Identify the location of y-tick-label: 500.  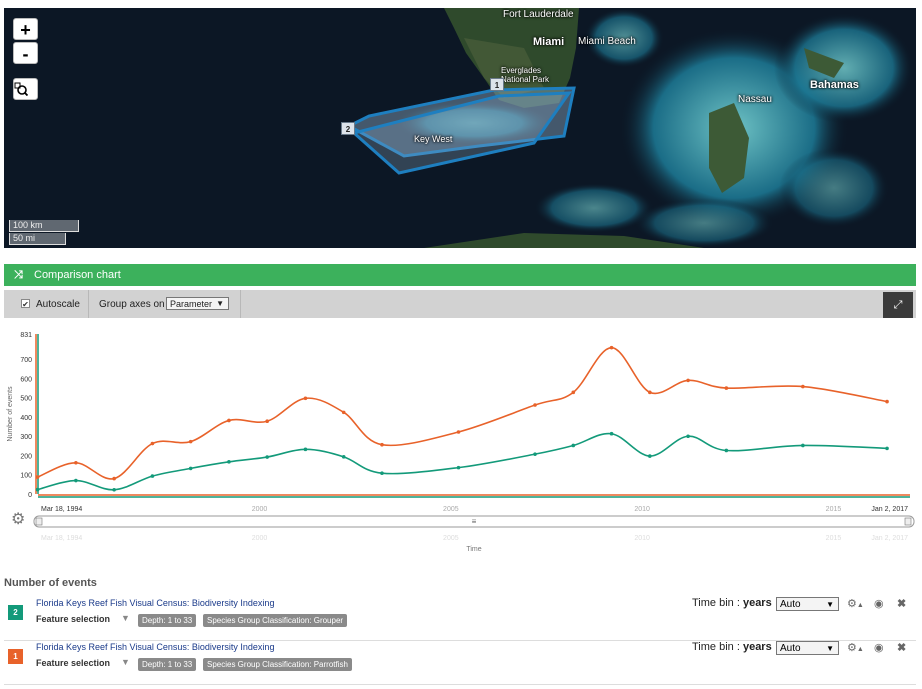
(26, 399).